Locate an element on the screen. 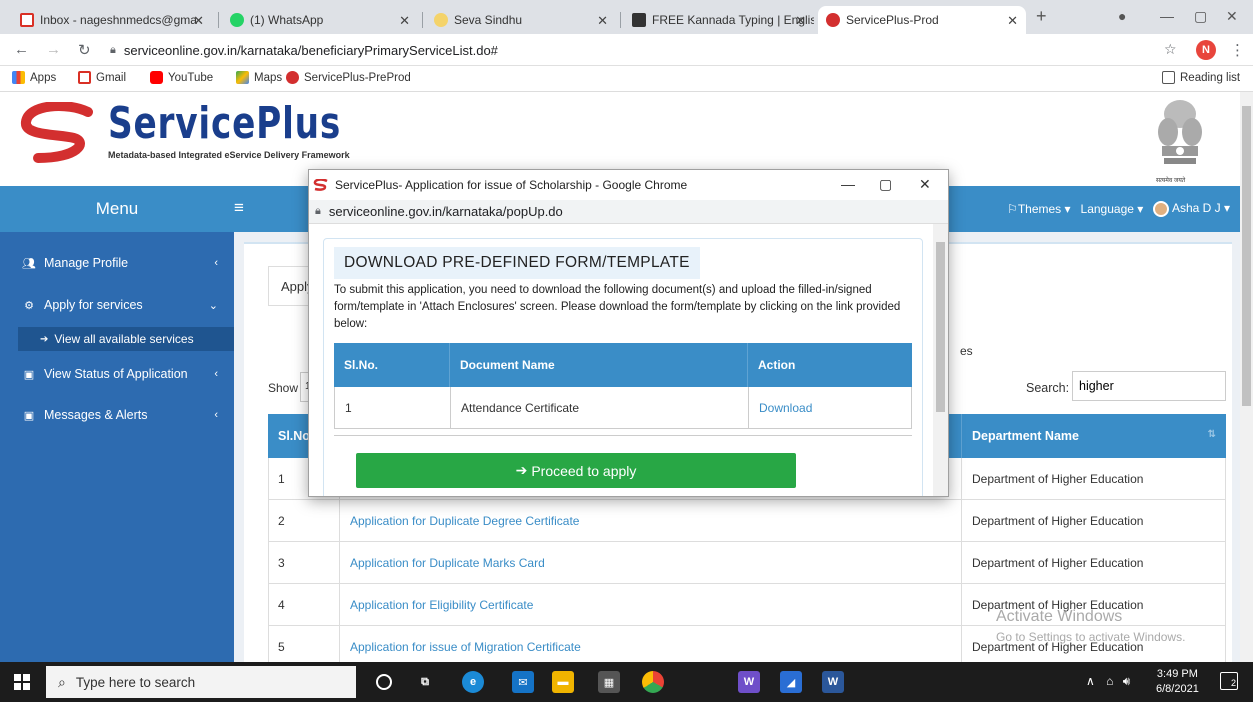 The width and height of the screenshot is (1253, 702). chevron-up-icon: ∧ is located at coordinates (1090, 681).